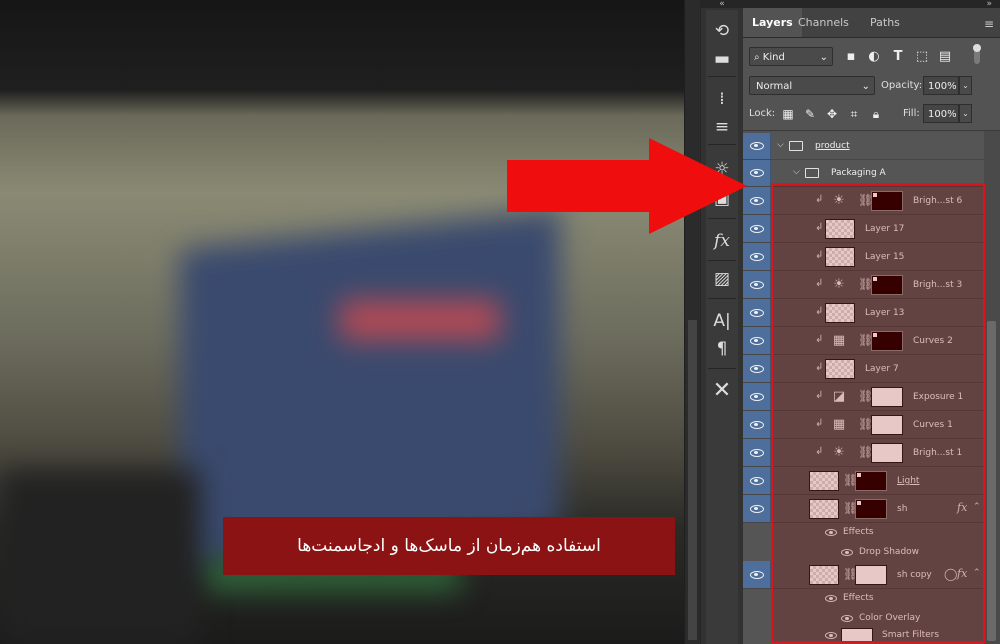  Describe the element at coordinates (863, 341) in the screenshot. I see `layer-curves-2: ↲ ▦ ⛓ Curves 2` at that location.